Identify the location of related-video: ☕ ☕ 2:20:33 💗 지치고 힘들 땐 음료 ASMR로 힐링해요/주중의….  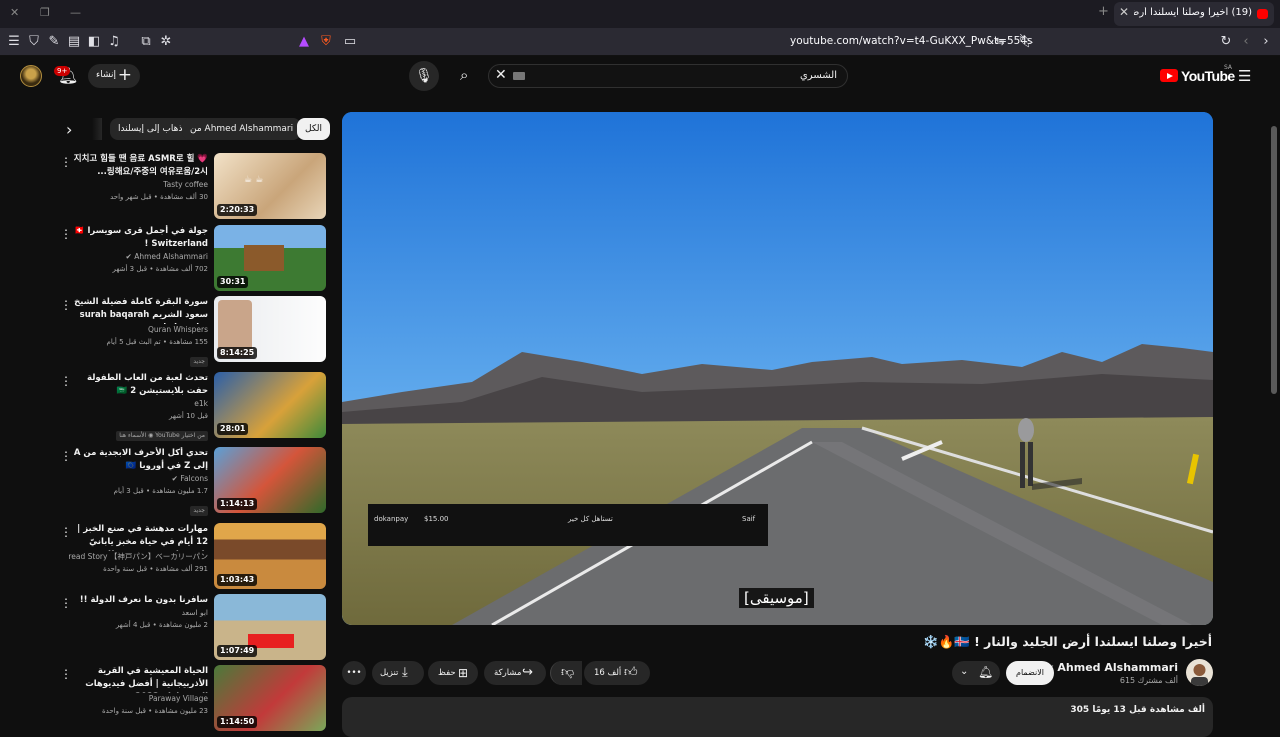
(191, 186).